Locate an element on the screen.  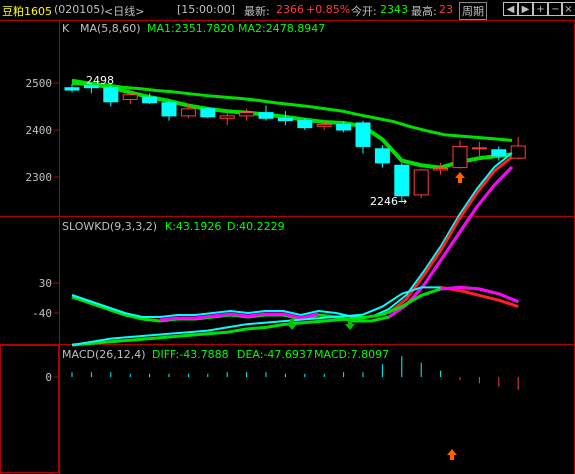
low-marker-label: 2246→ is located at coordinates (389, 201).